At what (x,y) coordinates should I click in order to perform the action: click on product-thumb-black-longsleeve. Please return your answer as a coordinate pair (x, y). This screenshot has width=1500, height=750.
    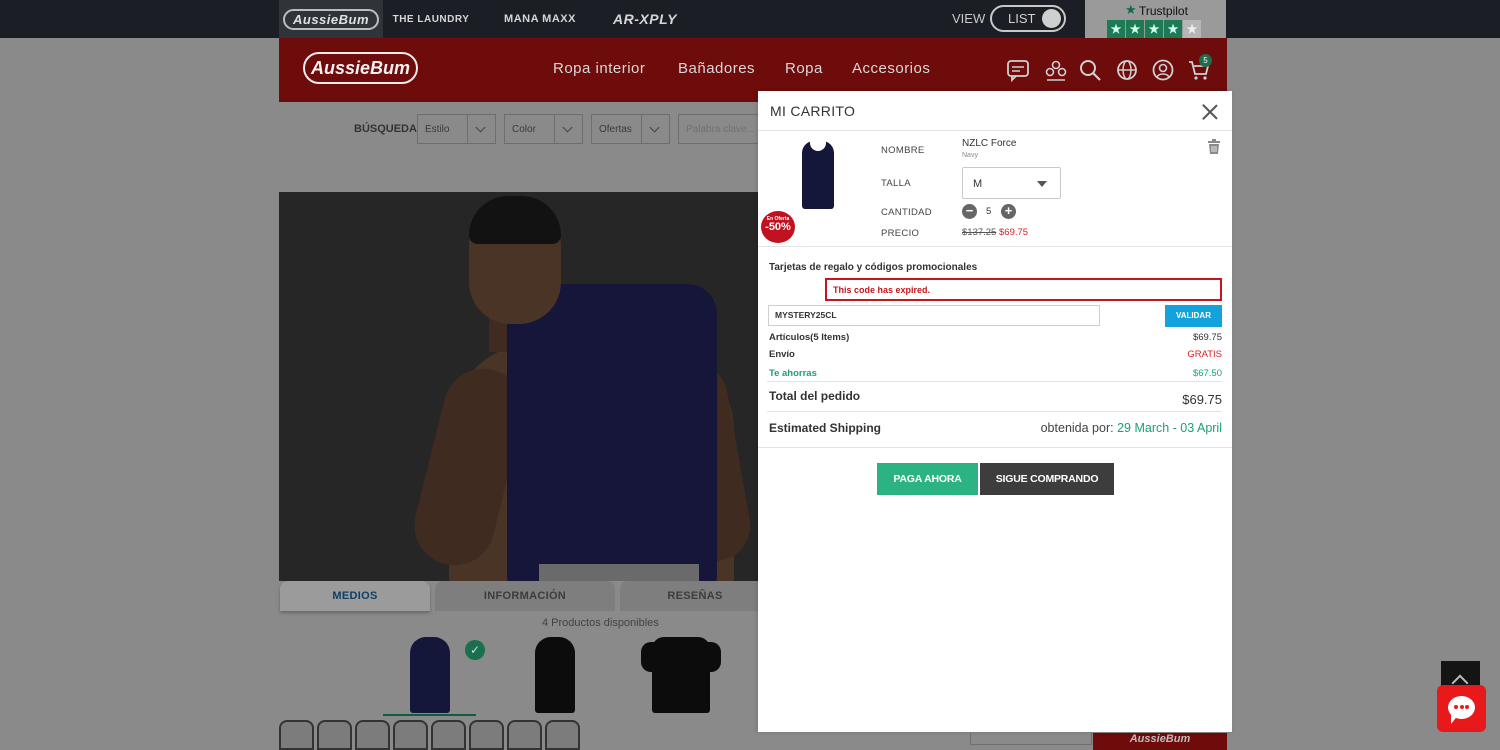
    Looking at the image, I should click on (682, 674).